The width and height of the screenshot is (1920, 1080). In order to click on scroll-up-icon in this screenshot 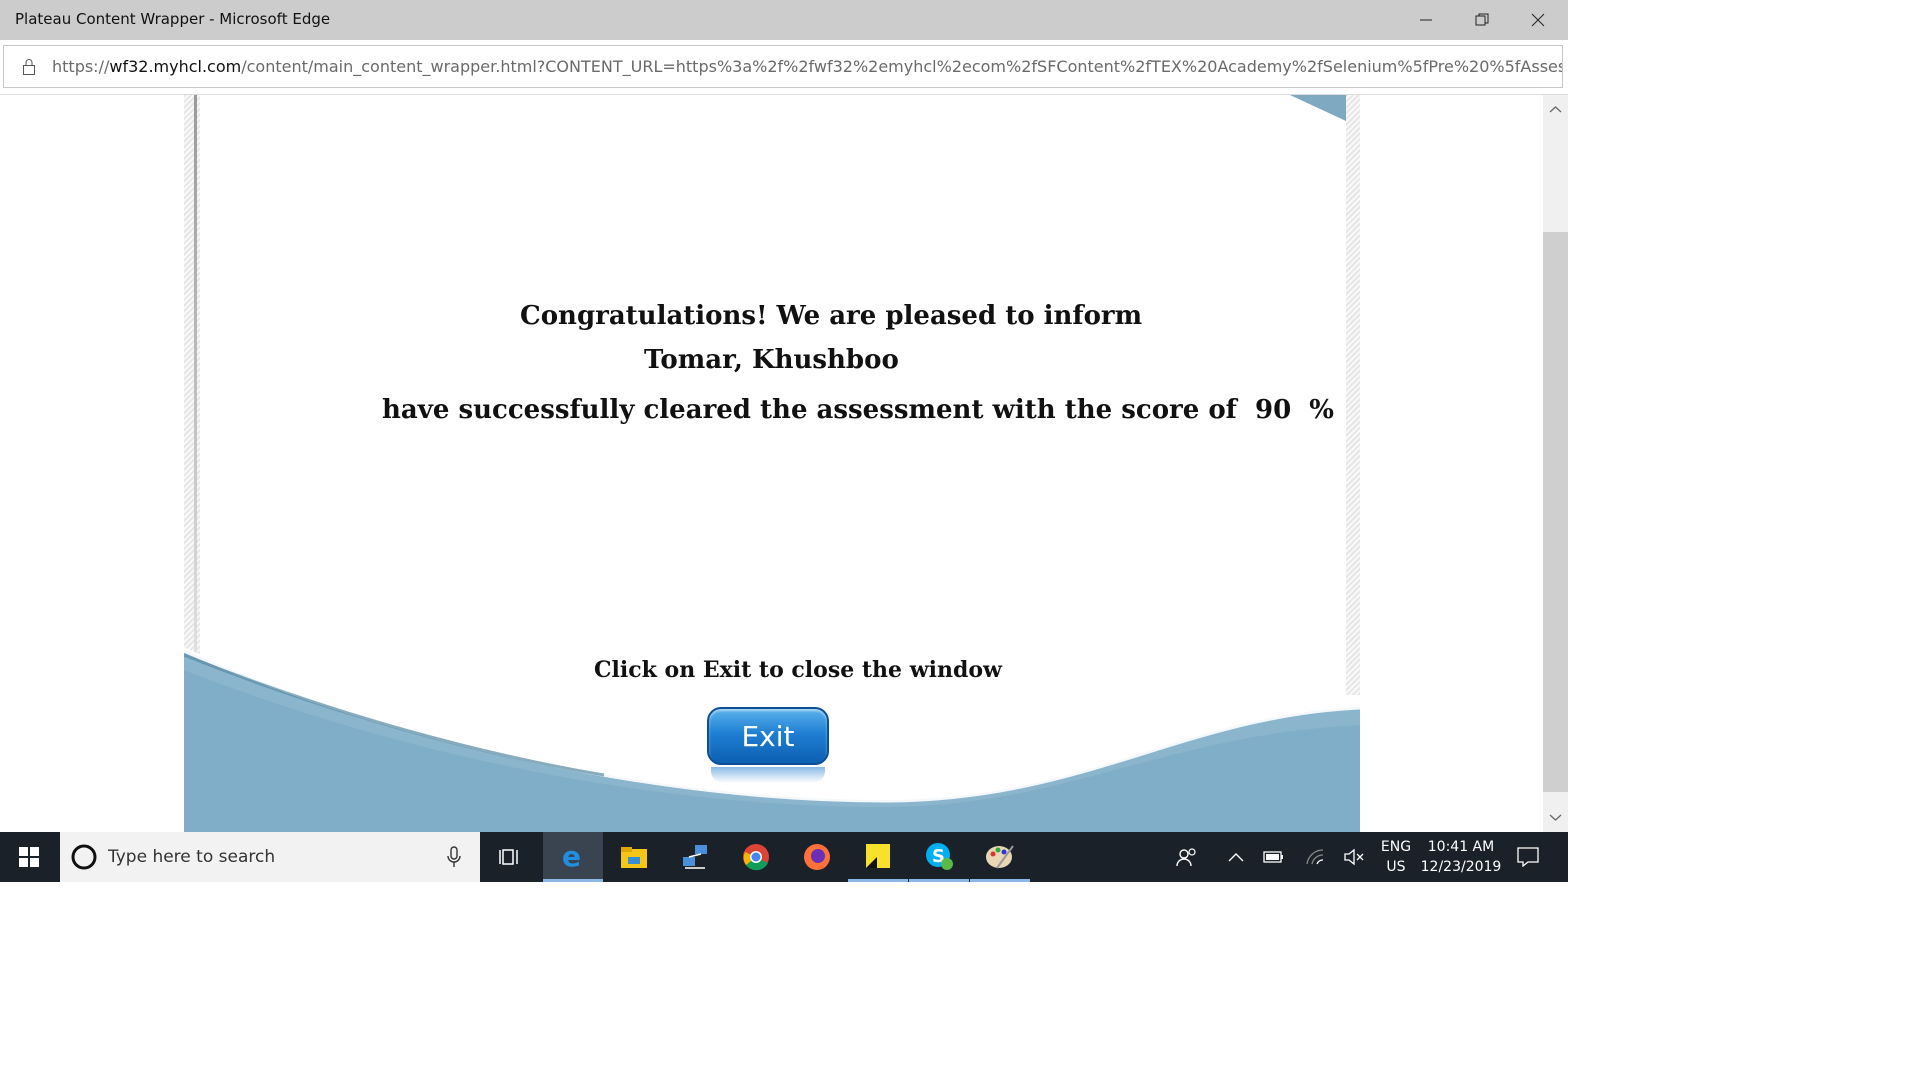, I will do `click(1555, 109)`.